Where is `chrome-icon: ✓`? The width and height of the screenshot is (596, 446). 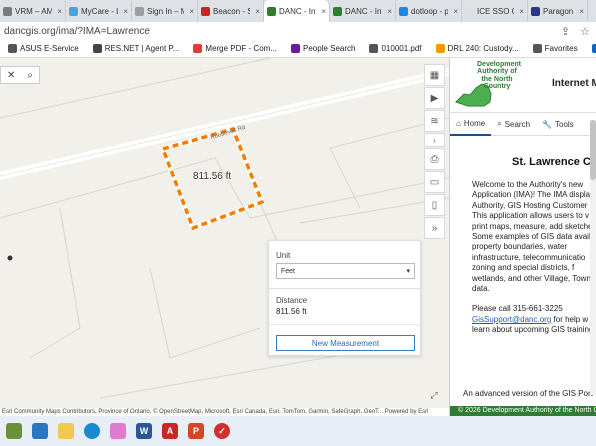 chrome-icon: ✓ is located at coordinates (222, 431).